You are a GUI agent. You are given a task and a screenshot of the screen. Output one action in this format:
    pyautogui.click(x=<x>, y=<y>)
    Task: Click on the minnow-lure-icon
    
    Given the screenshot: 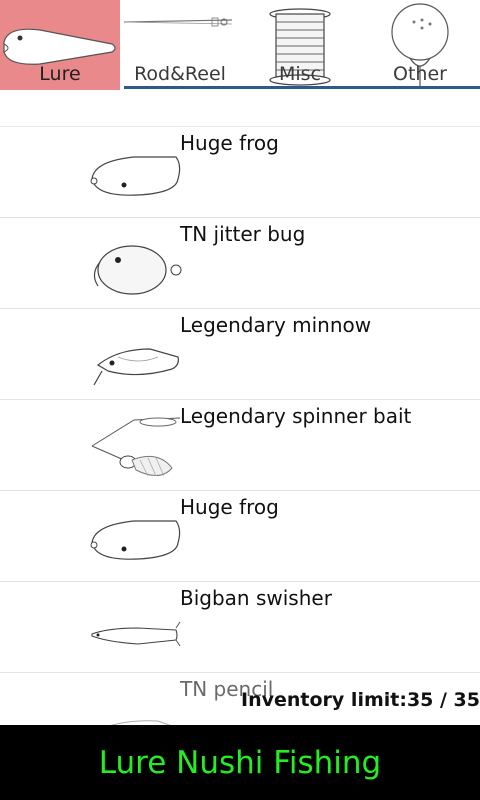 What is the action you would take?
    pyautogui.click(x=136, y=367)
    